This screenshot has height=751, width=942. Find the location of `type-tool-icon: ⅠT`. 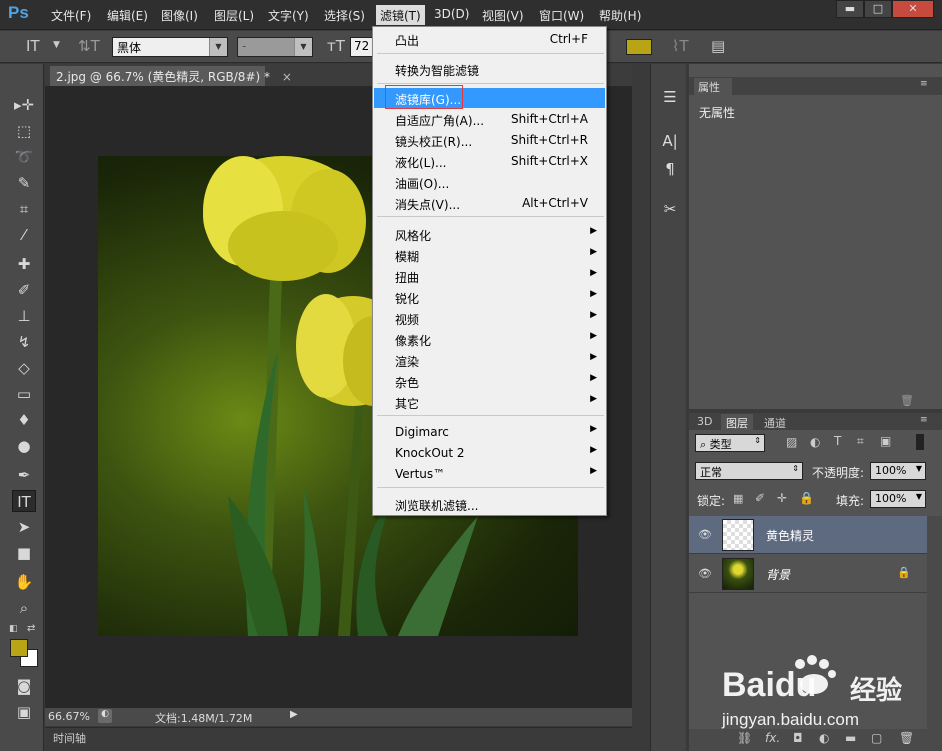

type-tool-icon: ⅠT is located at coordinates (33, 46).